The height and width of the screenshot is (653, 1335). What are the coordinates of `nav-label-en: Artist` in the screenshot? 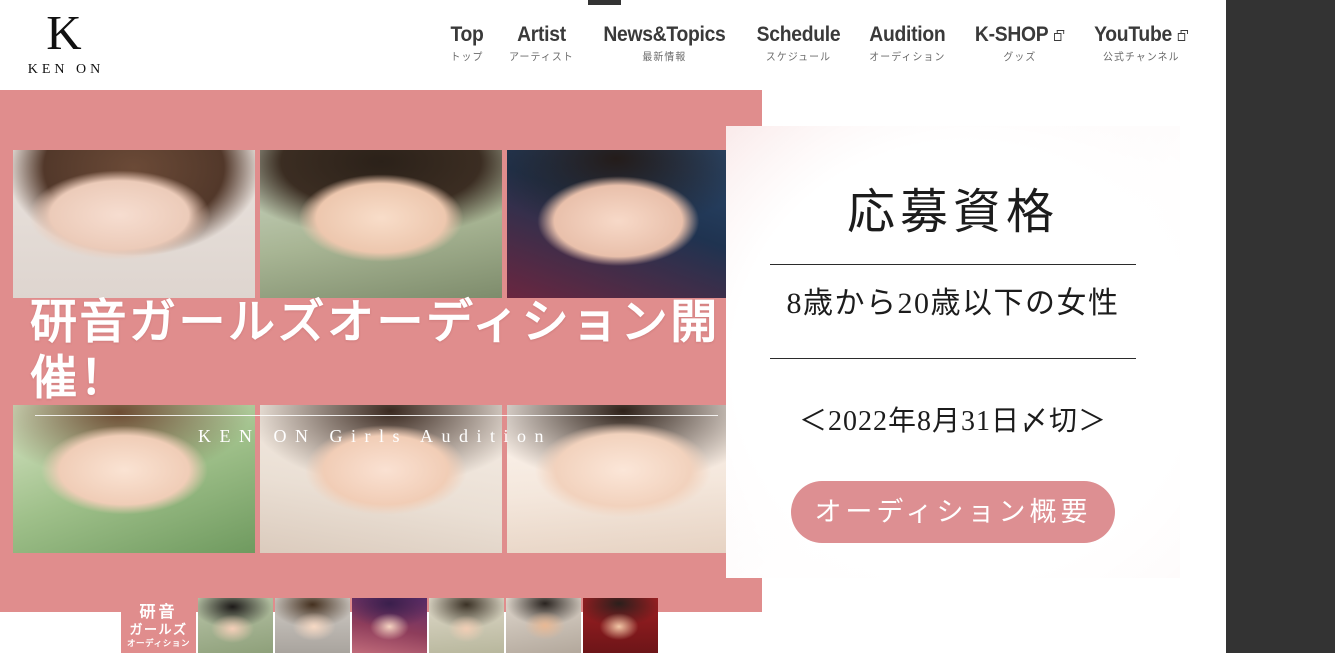 It's located at (541, 34).